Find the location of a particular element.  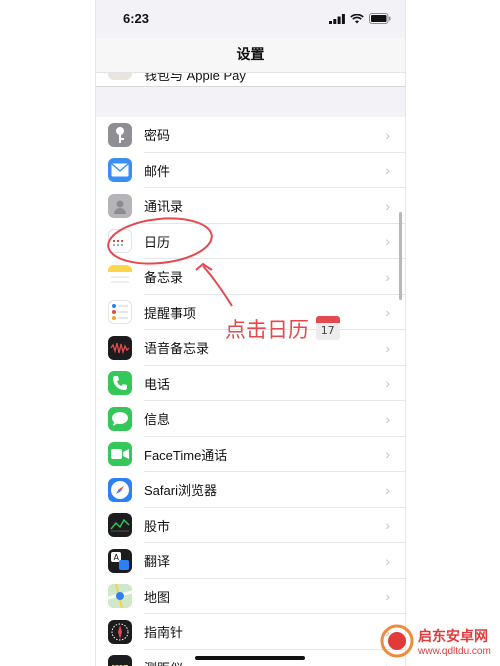

nav-title-wrap: 设置 is located at coordinates (250, 54).